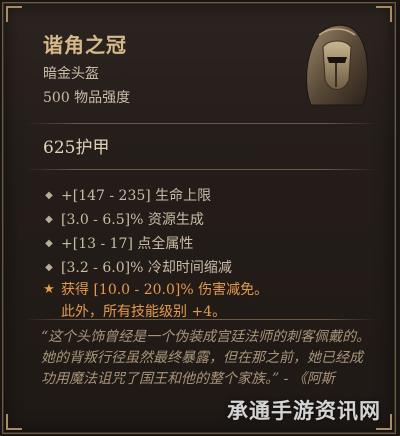 The image size is (400, 436). Describe the element at coordinates (337, 65) in the screenshot. I see `helmet-icon` at that location.